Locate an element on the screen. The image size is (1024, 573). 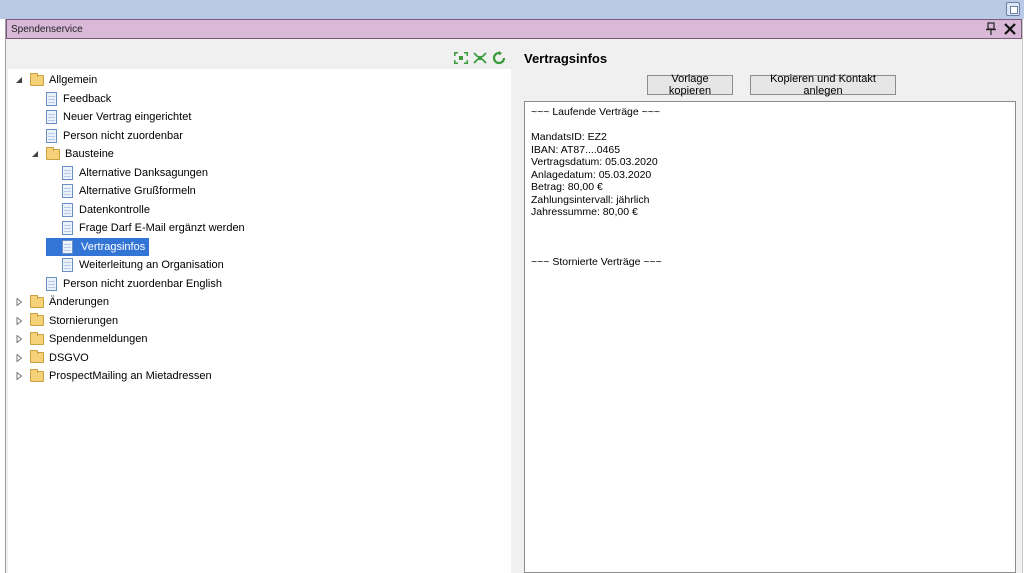
panel-splitter is located at coordinates (515, 321).